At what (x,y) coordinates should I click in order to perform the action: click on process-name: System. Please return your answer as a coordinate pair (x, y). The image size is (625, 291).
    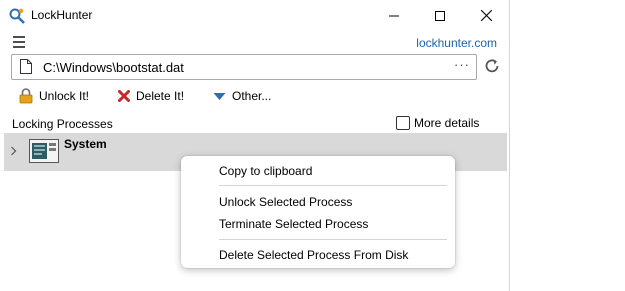
    Looking at the image, I should click on (85, 144).